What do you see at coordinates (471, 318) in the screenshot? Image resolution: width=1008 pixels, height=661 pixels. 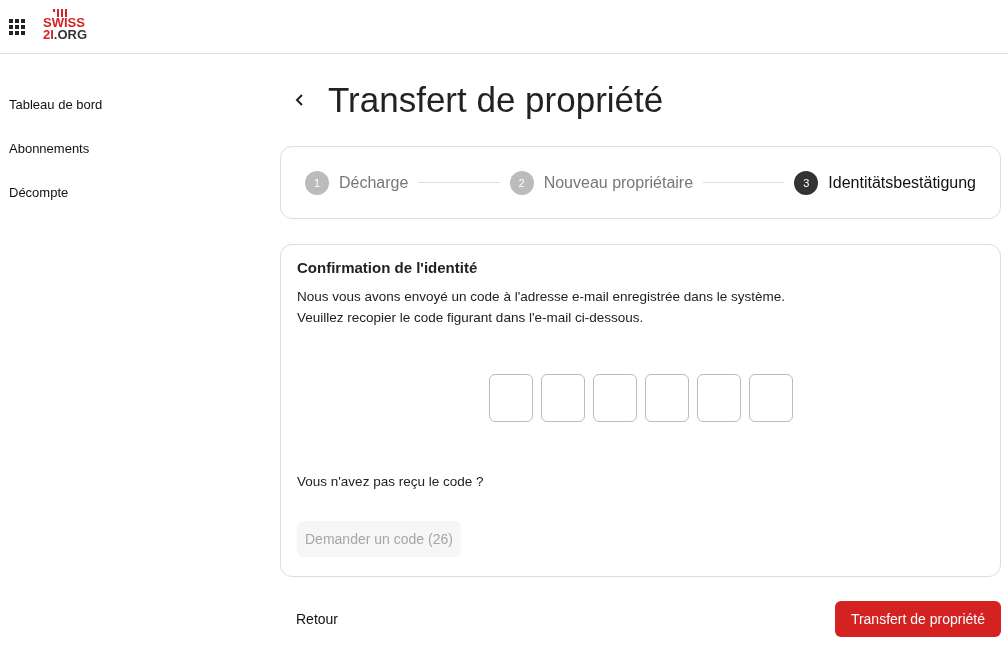 I see `instruction-text: Veuillez recopier le code figurant dans l'e-mail ci-dessous.` at bounding box center [471, 318].